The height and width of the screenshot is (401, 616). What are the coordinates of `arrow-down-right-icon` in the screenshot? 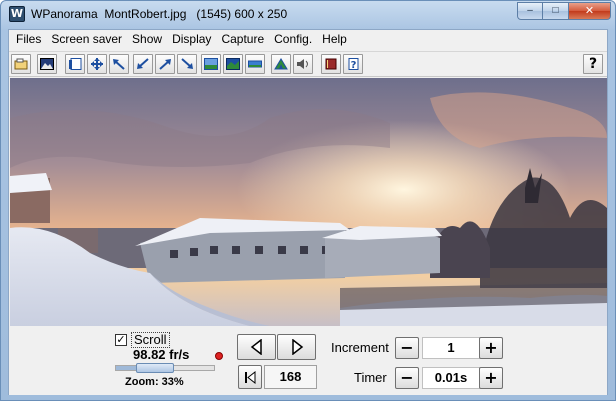 It's located at (187, 64).